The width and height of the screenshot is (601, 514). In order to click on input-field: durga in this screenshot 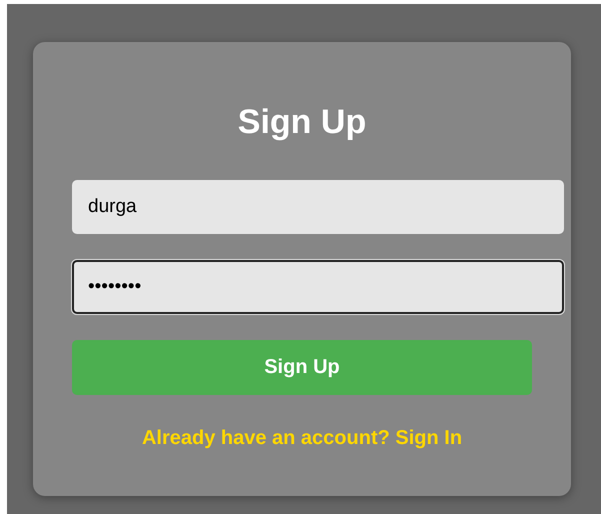, I will do `click(318, 207)`.